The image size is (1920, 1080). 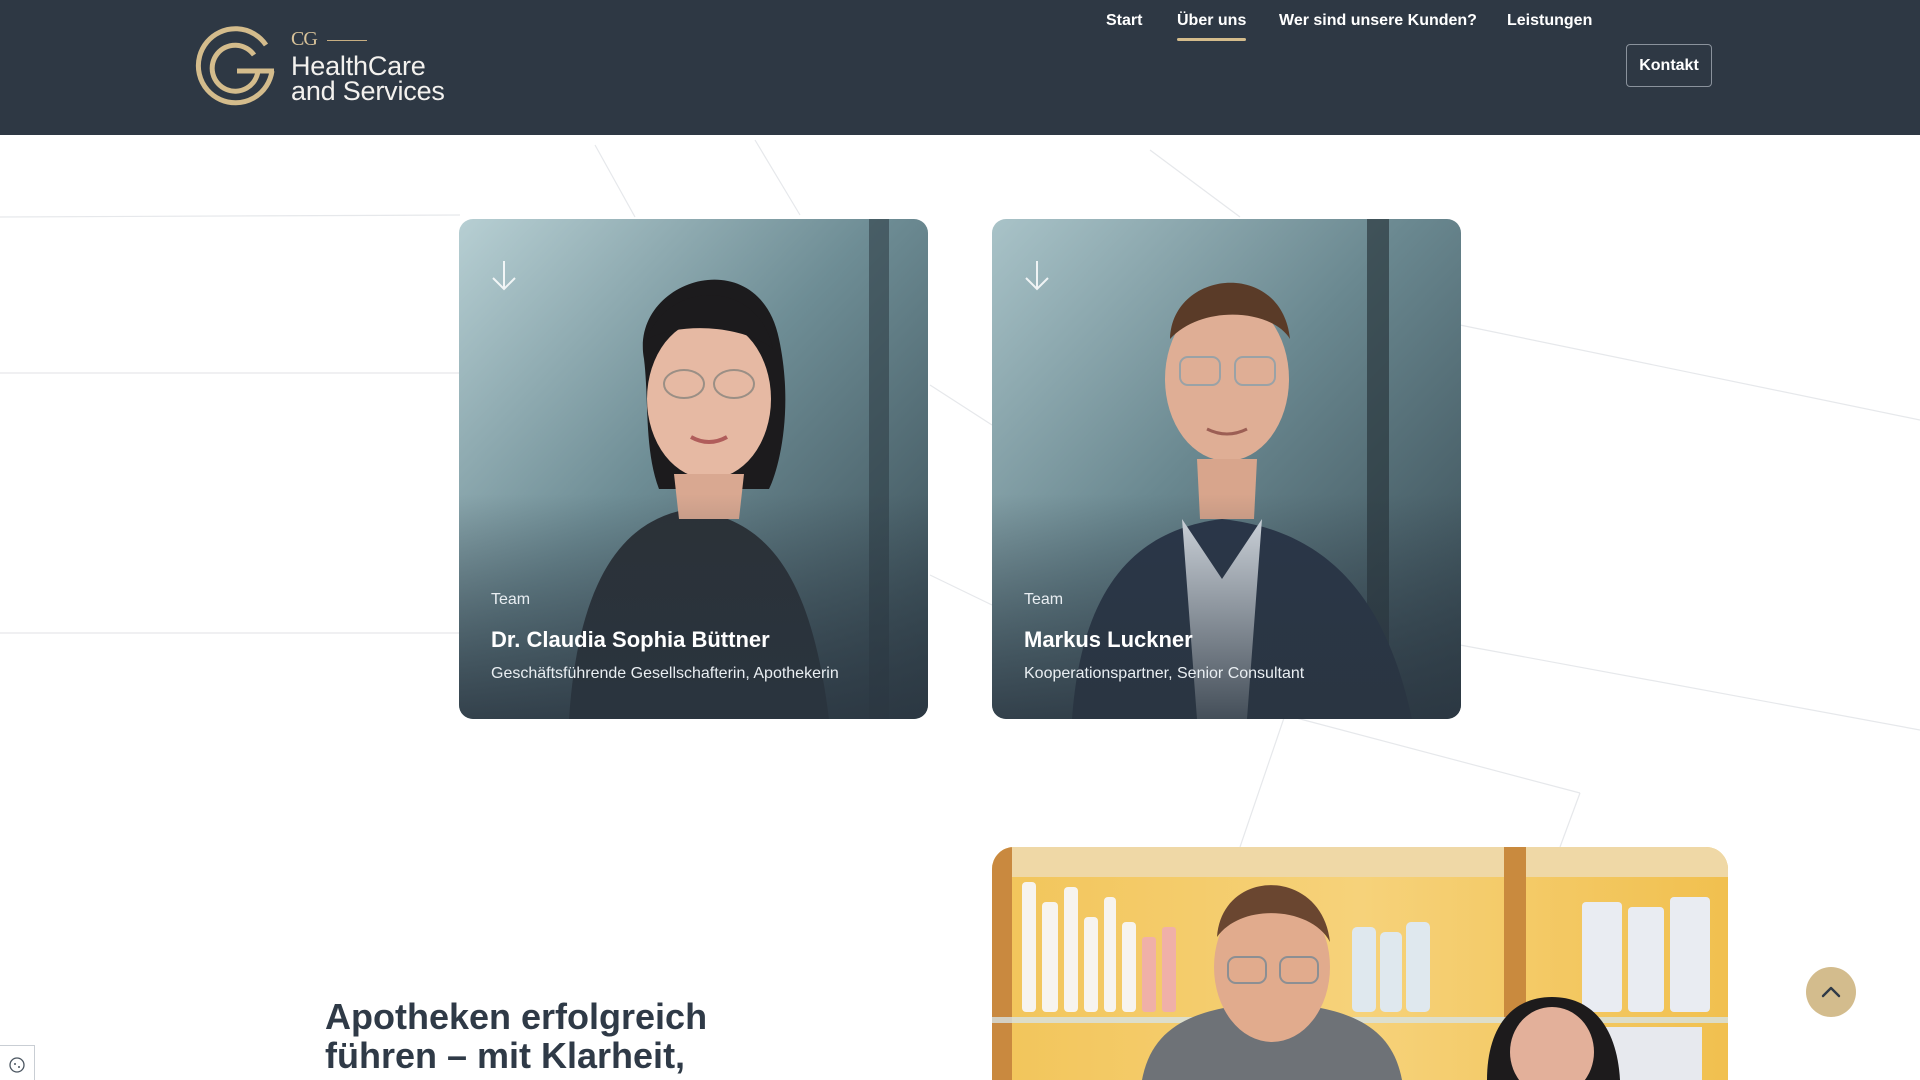 I want to click on logo-monogram: CG, so click(x=304, y=39).